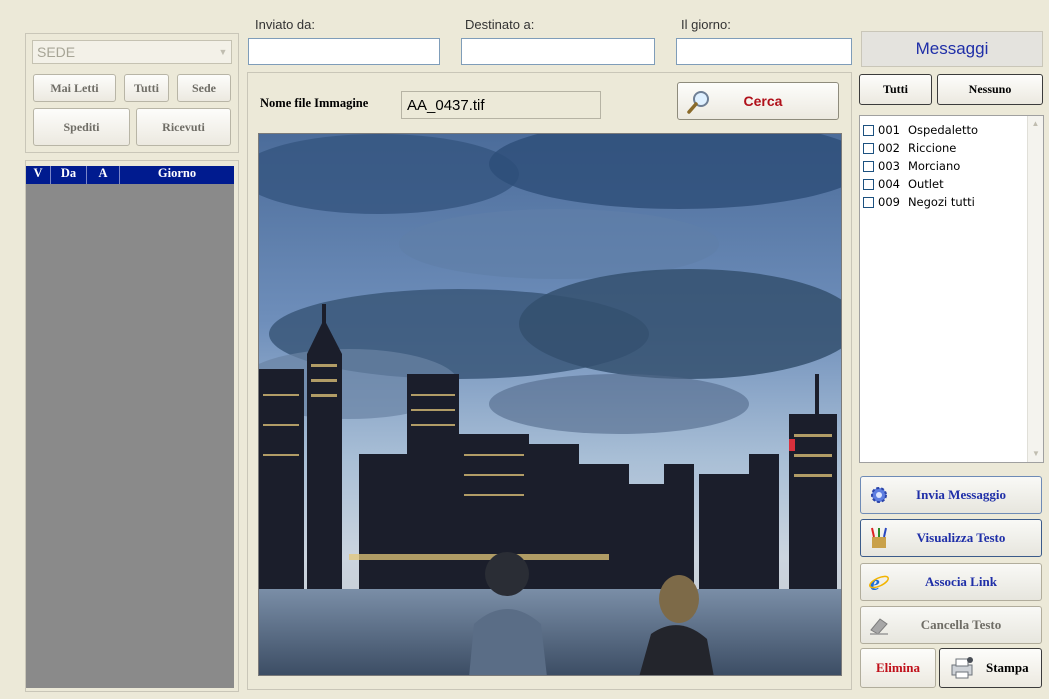  What do you see at coordinates (699, 102) in the screenshot?
I see `magnifier-icon` at bounding box center [699, 102].